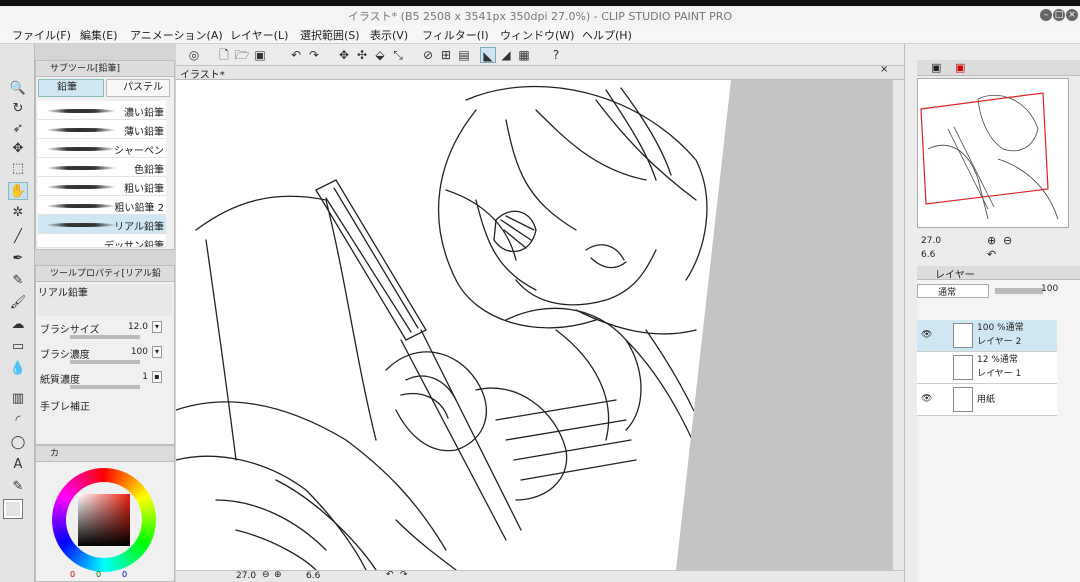 The image size is (1080, 582). What do you see at coordinates (1072, 15) in the screenshot?
I see `close-button: ×` at bounding box center [1072, 15].